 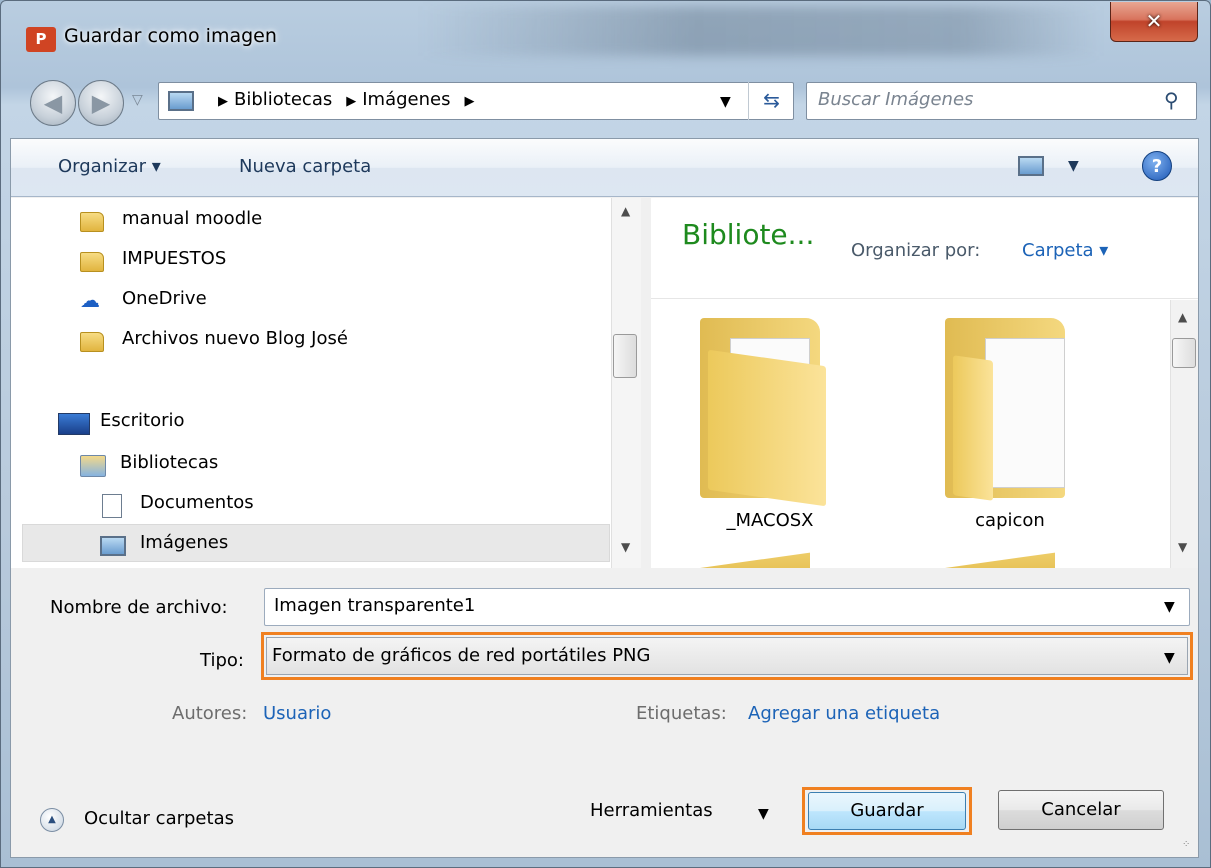 What do you see at coordinates (406, 99) in the screenshot?
I see `breadcrumb-item-imagenes: Imágenes` at bounding box center [406, 99].